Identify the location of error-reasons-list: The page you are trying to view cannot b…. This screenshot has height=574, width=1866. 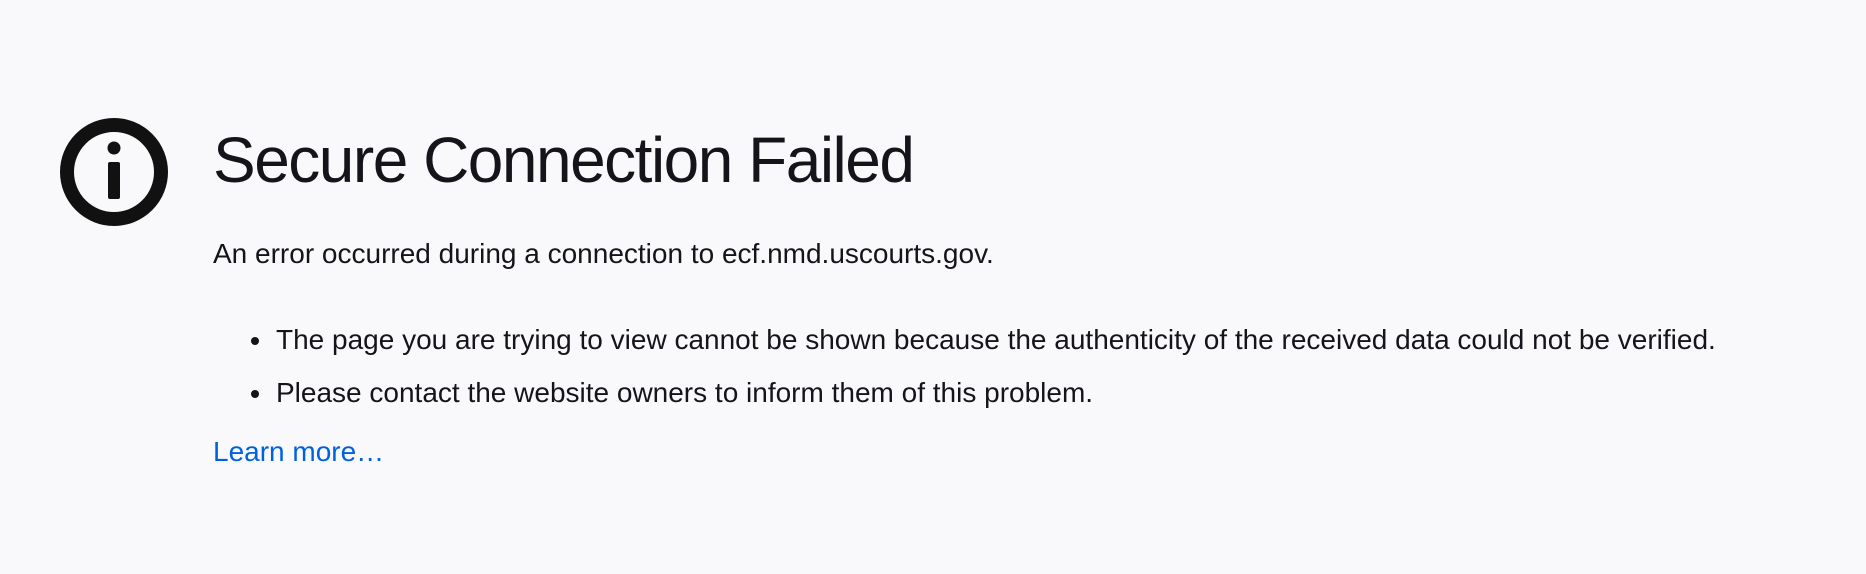
(993, 366).